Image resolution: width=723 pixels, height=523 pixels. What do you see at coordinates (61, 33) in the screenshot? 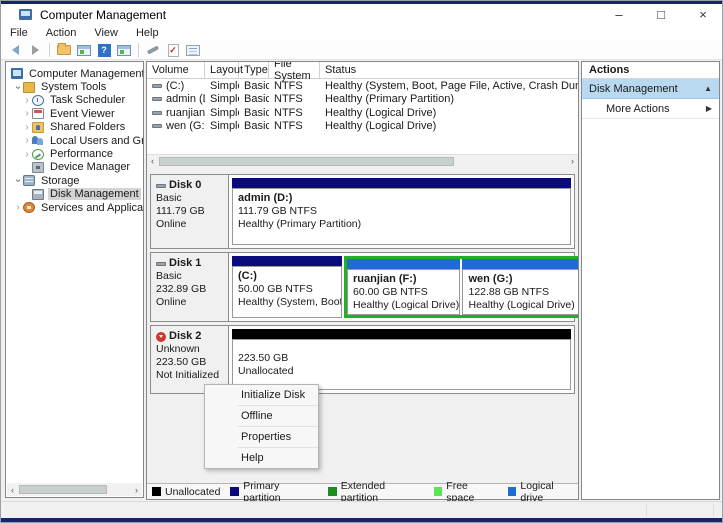
I see `menu-action: Action` at bounding box center [61, 33].